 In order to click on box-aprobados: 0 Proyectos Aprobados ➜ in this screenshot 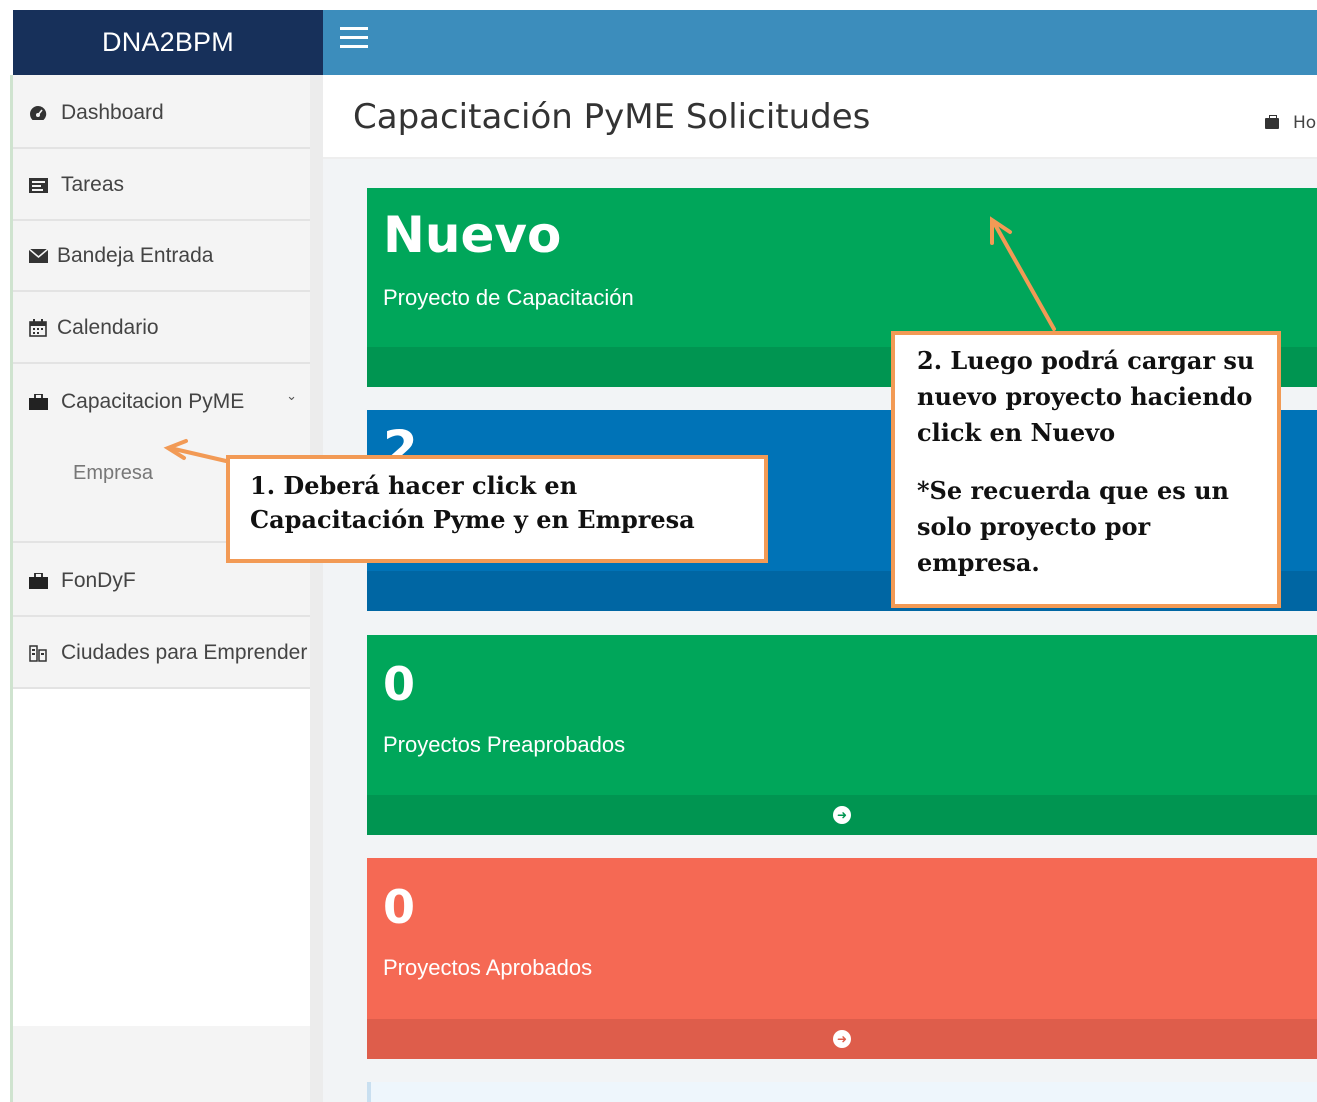, I will do `click(842, 958)`.